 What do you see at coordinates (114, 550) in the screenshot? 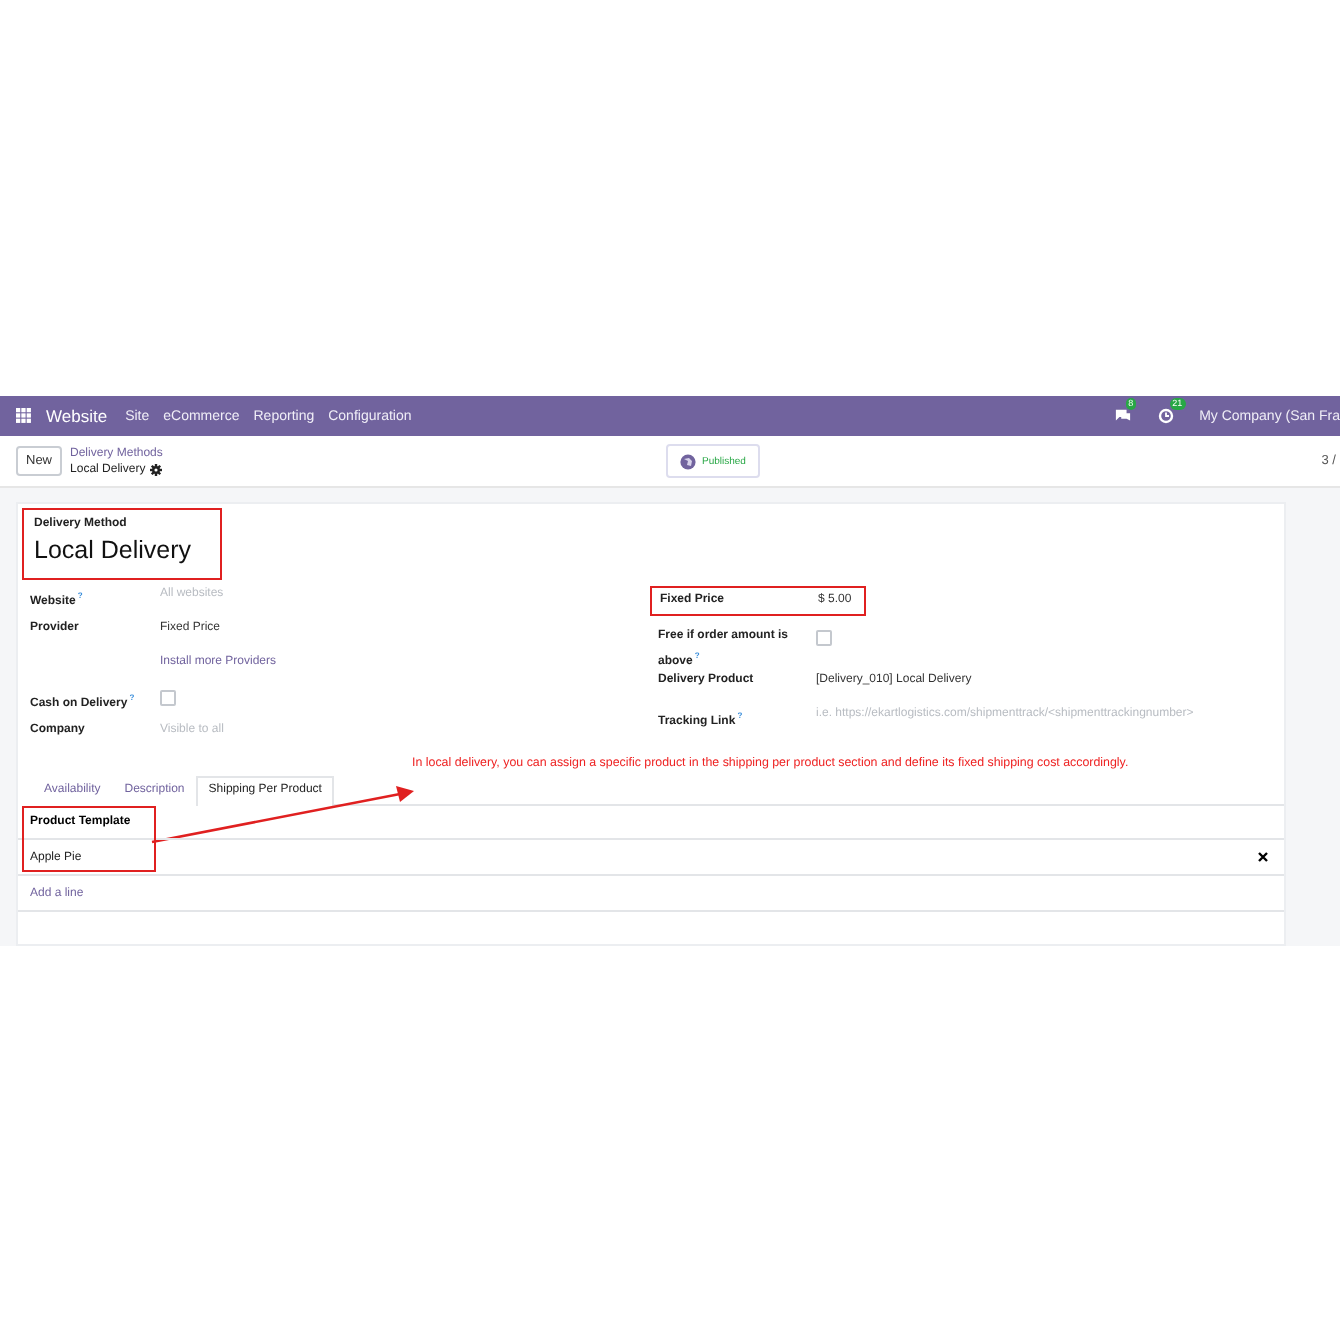
I see `record-title: Local Delivery` at bounding box center [114, 550].